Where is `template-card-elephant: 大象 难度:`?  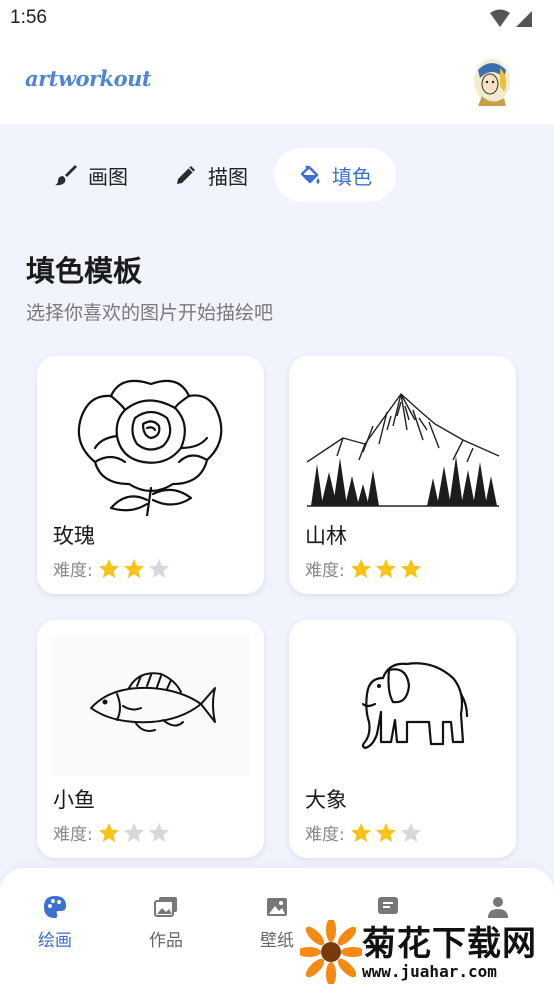 template-card-elephant: 大象 难度: is located at coordinates (402, 739).